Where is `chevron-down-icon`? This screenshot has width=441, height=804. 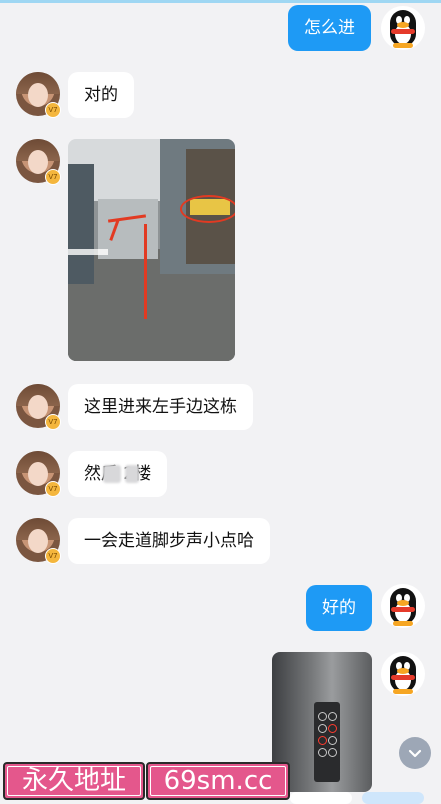 chevron-down-icon is located at coordinates (415, 753).